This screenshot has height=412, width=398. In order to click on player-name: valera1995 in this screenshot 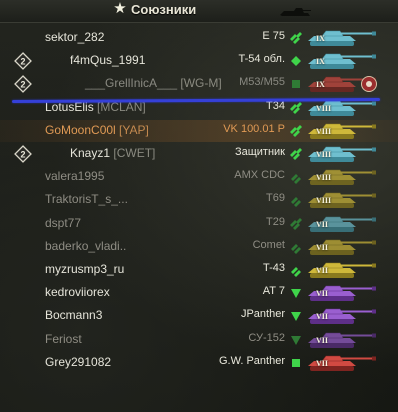, I will do `click(74, 176)`.